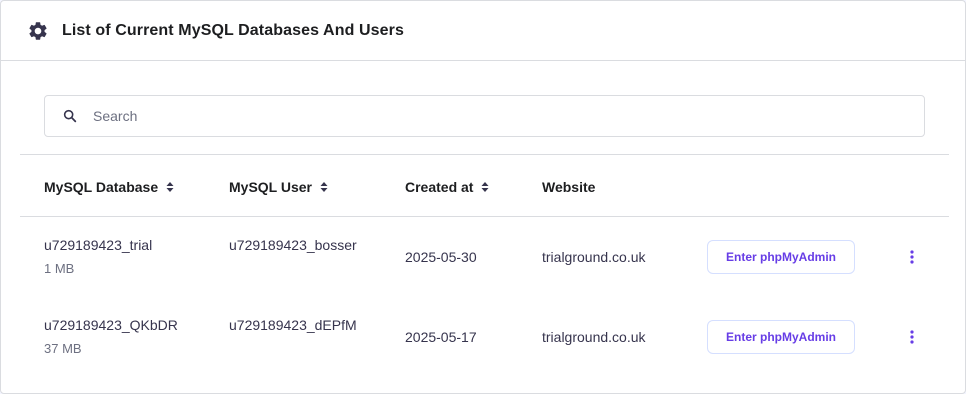  I want to click on database-size: 1 MB, so click(59, 268).